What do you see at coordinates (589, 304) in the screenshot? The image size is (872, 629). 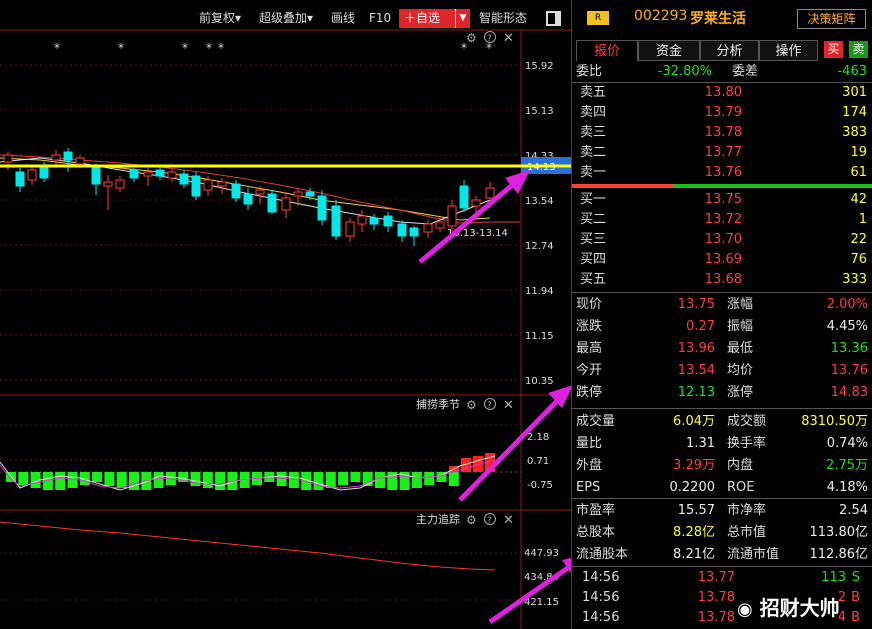 I see `quote-label: 现价` at bounding box center [589, 304].